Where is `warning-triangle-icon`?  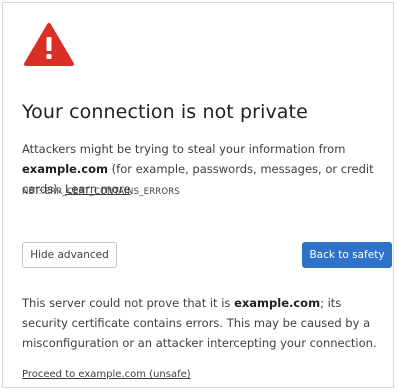
warning-triangle-icon is located at coordinates (49, 44).